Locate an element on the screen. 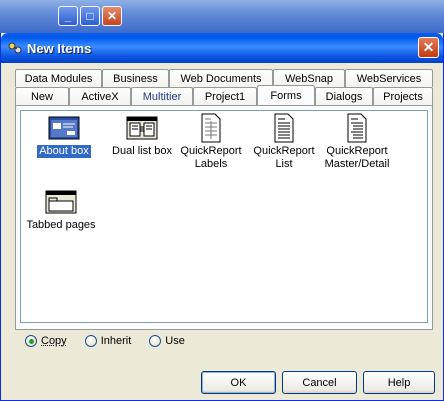 The height and width of the screenshot is (401, 444). help-button: Help is located at coordinates (399, 382).